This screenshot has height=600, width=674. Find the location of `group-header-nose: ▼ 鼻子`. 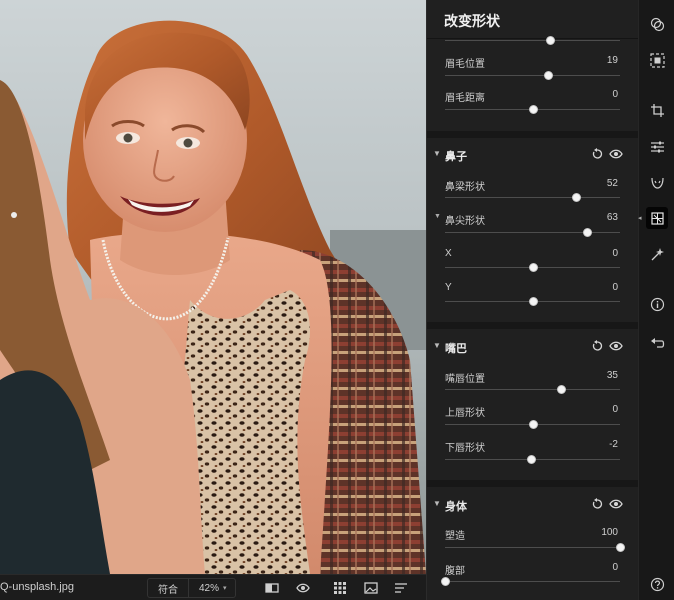

group-header-nose: ▼ 鼻子 is located at coordinates (532, 156).